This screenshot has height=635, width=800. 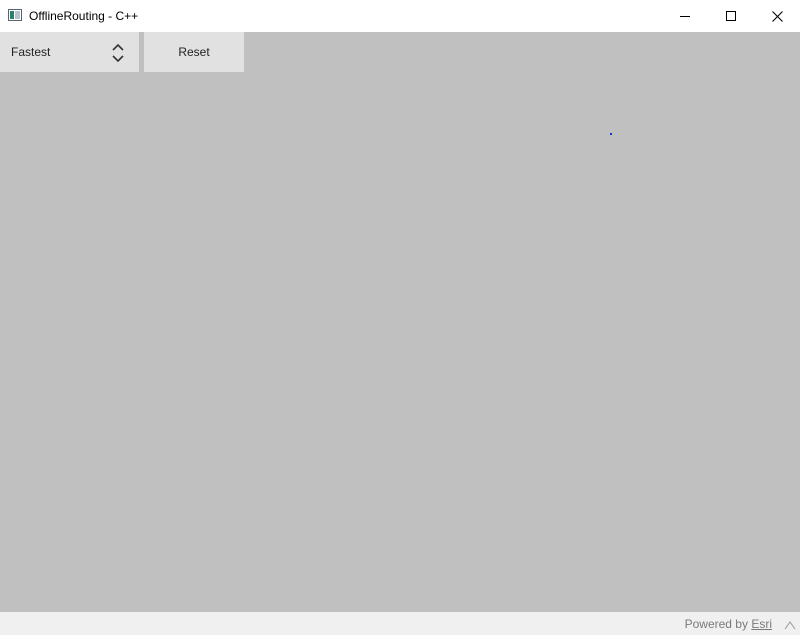 I want to click on reset-button: Reset, so click(x=194, y=52).